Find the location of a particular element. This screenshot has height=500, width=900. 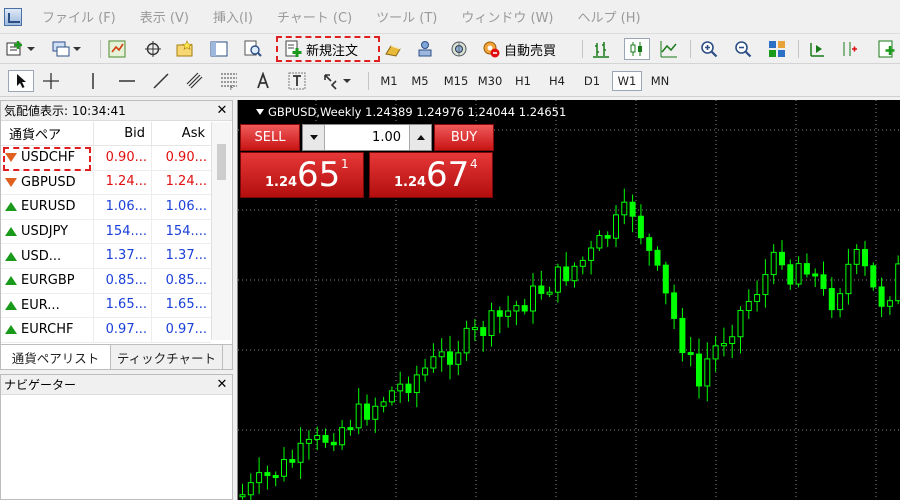

market-watch-title: 気配値表示: 10:34:41 is located at coordinates (65, 111).